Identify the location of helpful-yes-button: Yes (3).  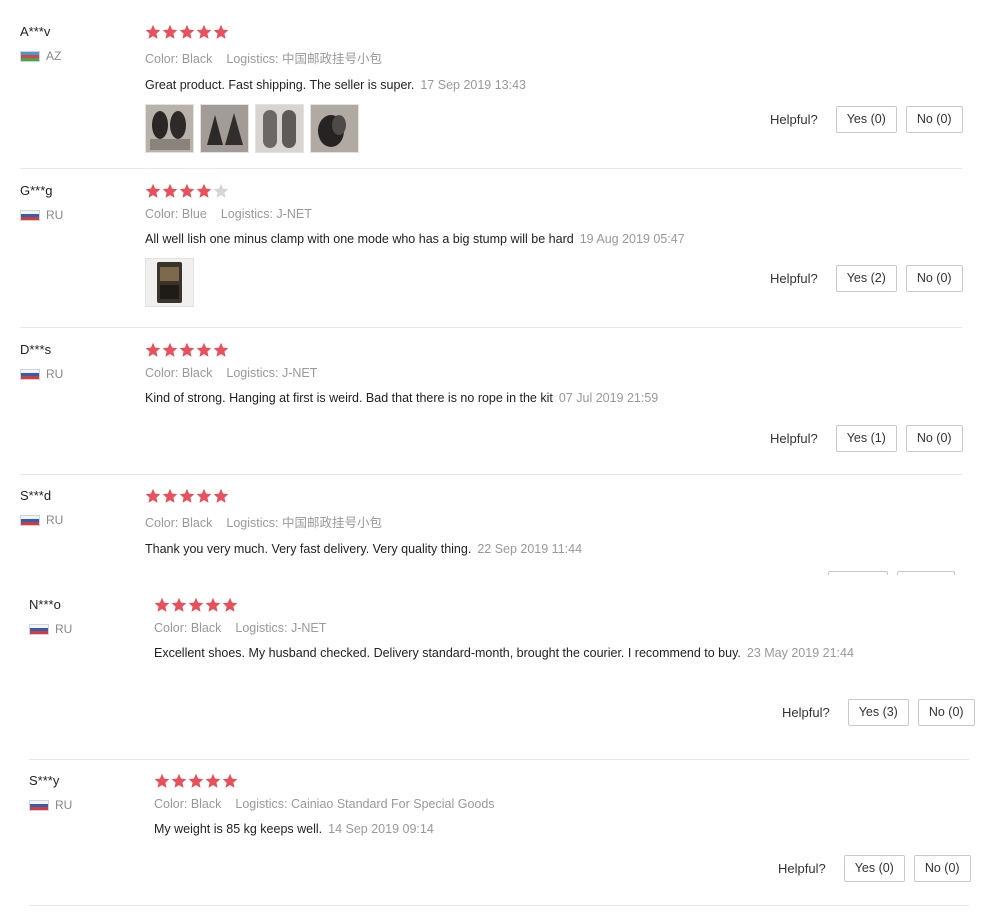
(878, 712).